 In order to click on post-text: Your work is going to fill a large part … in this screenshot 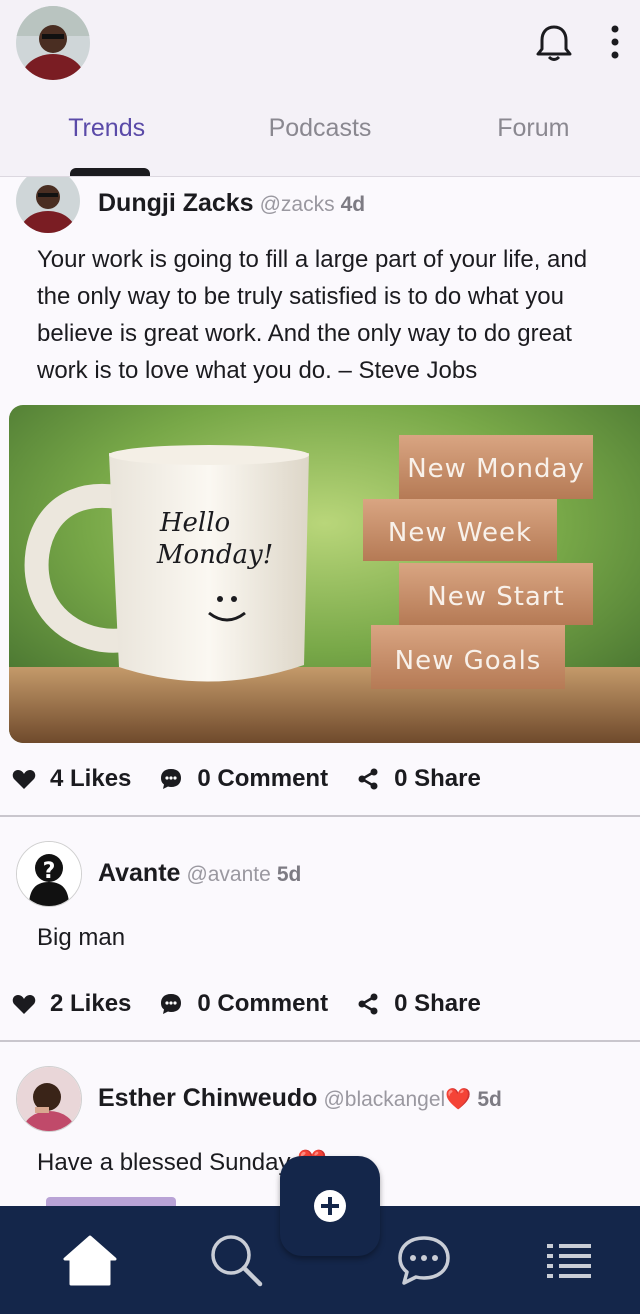, I will do `click(312, 315)`.